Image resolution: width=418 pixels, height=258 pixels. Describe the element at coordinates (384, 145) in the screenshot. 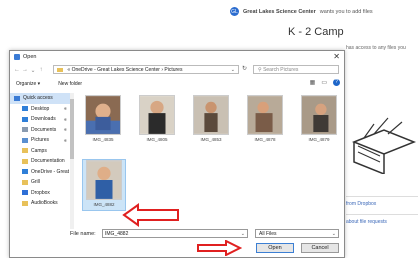

I see `box-illustration` at that location.